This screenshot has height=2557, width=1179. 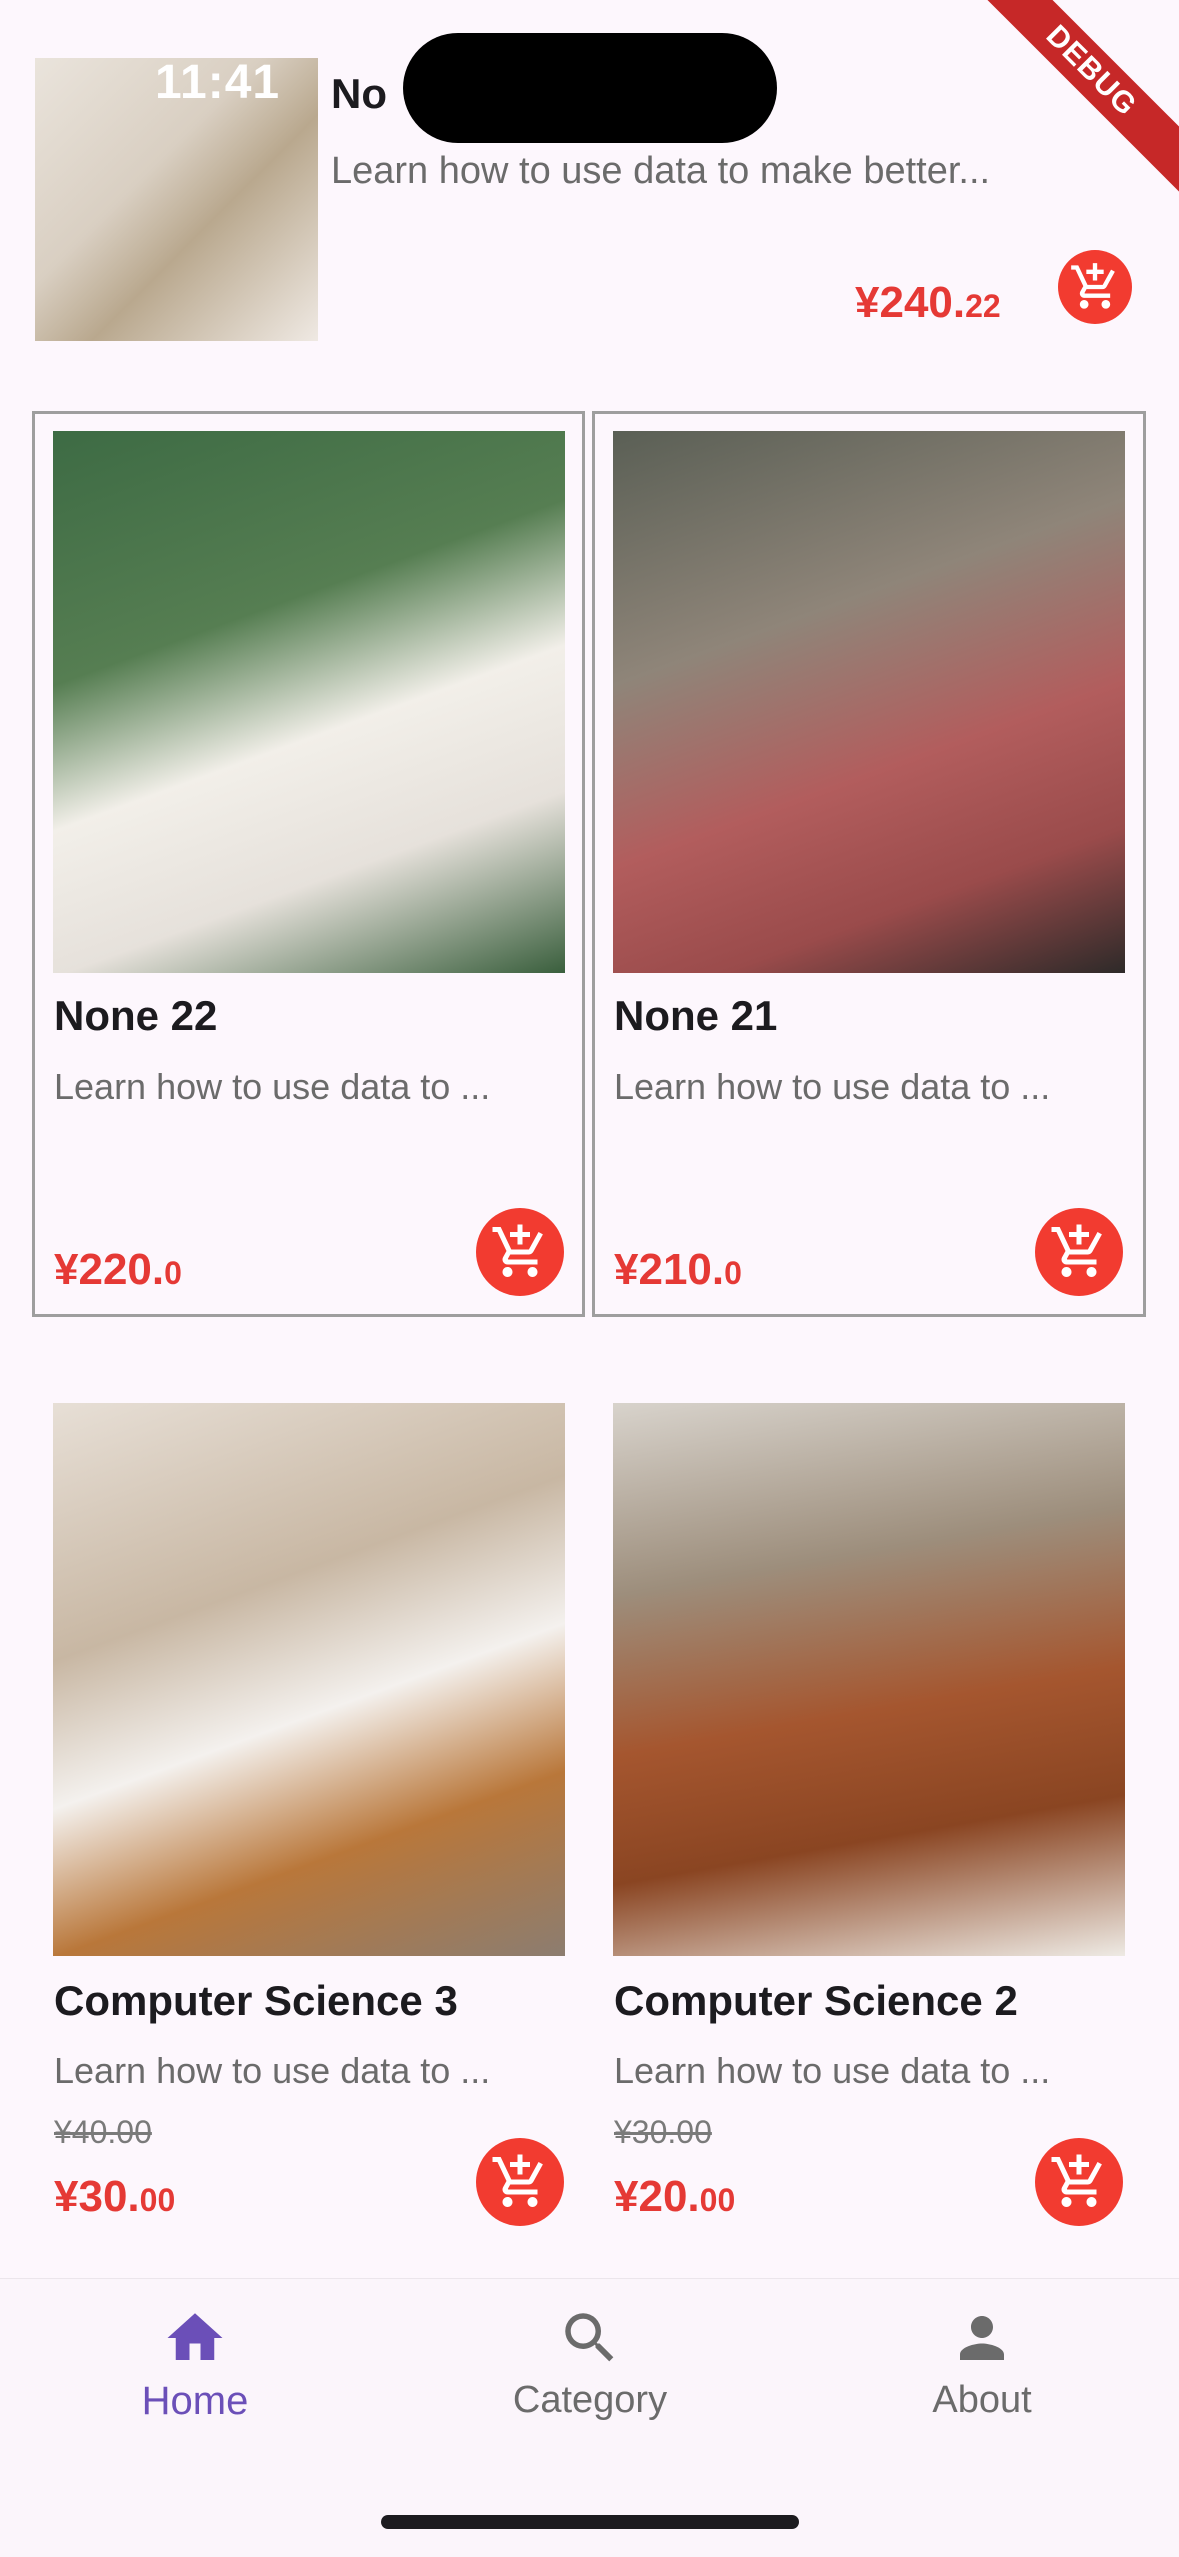 What do you see at coordinates (195, 2336) in the screenshot?
I see `home-icon` at bounding box center [195, 2336].